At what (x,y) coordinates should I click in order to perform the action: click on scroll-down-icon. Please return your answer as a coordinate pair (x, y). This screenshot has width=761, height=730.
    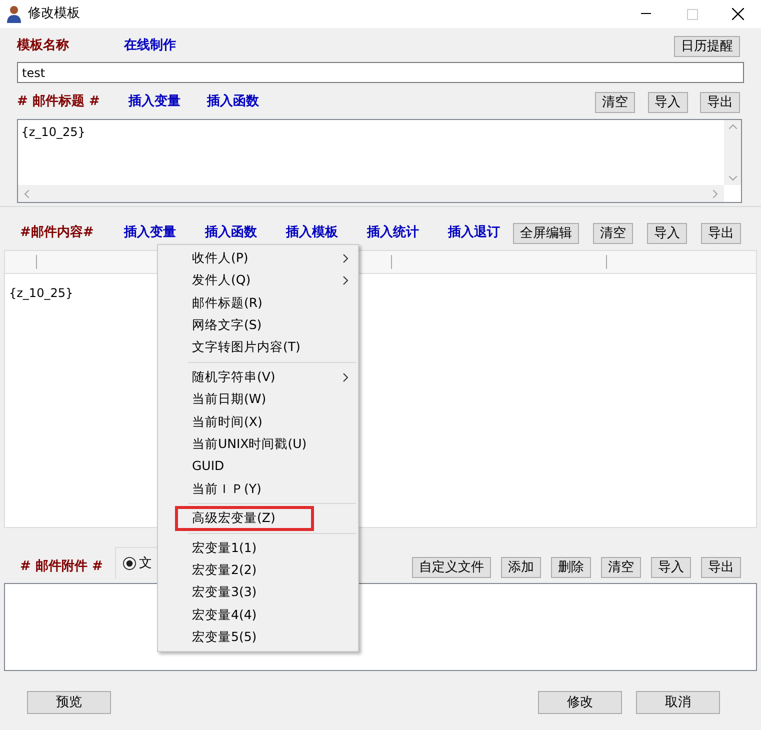
    Looking at the image, I should click on (732, 178).